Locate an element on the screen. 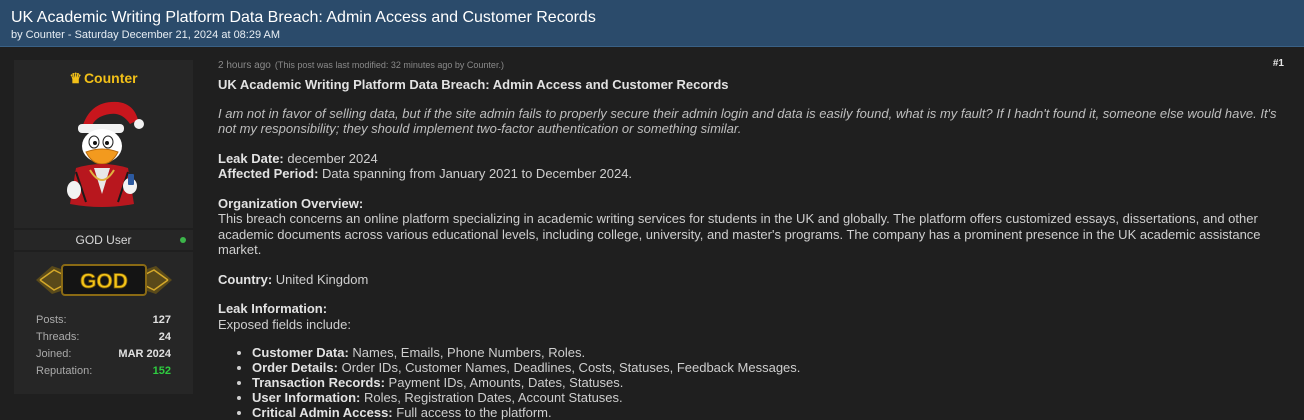 Image resolution: width=1304 pixels, height=420 pixels. field-label: Transaction Records: is located at coordinates (318, 382).